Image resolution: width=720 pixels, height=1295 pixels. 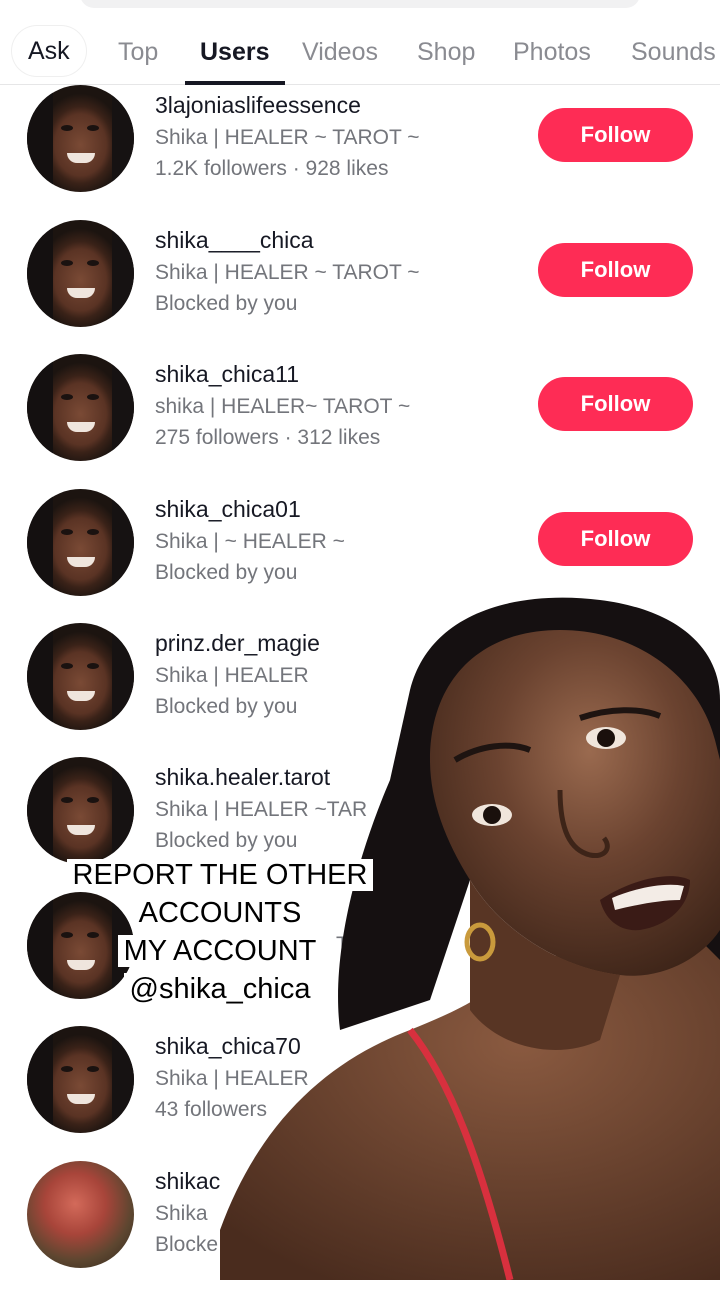 I want to click on user-bio: shika | HEALER~ TAROT ~, so click(x=283, y=406).